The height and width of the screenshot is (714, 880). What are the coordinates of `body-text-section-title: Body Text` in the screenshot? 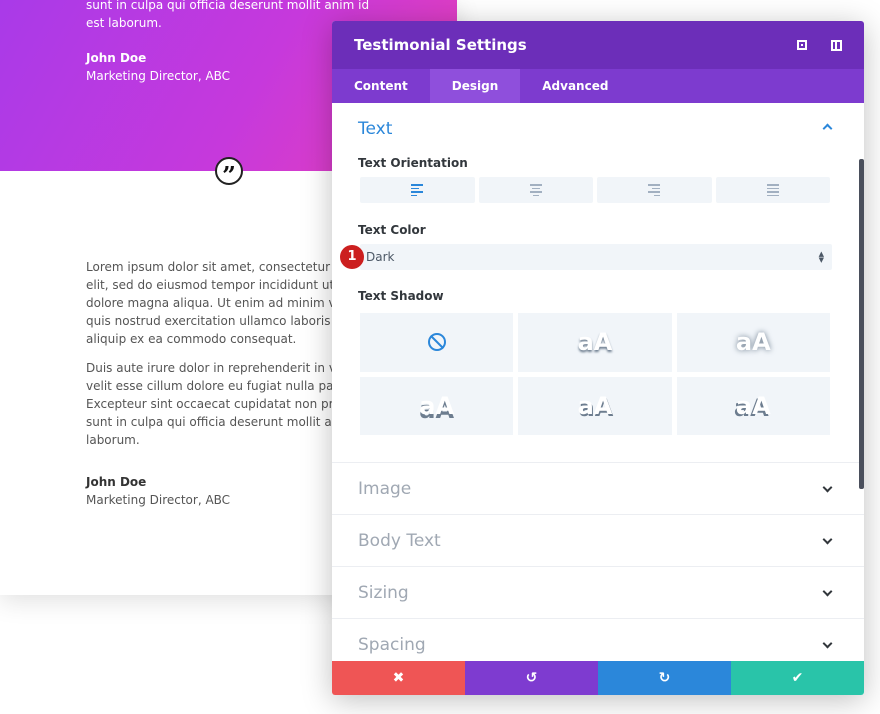 It's located at (399, 541).